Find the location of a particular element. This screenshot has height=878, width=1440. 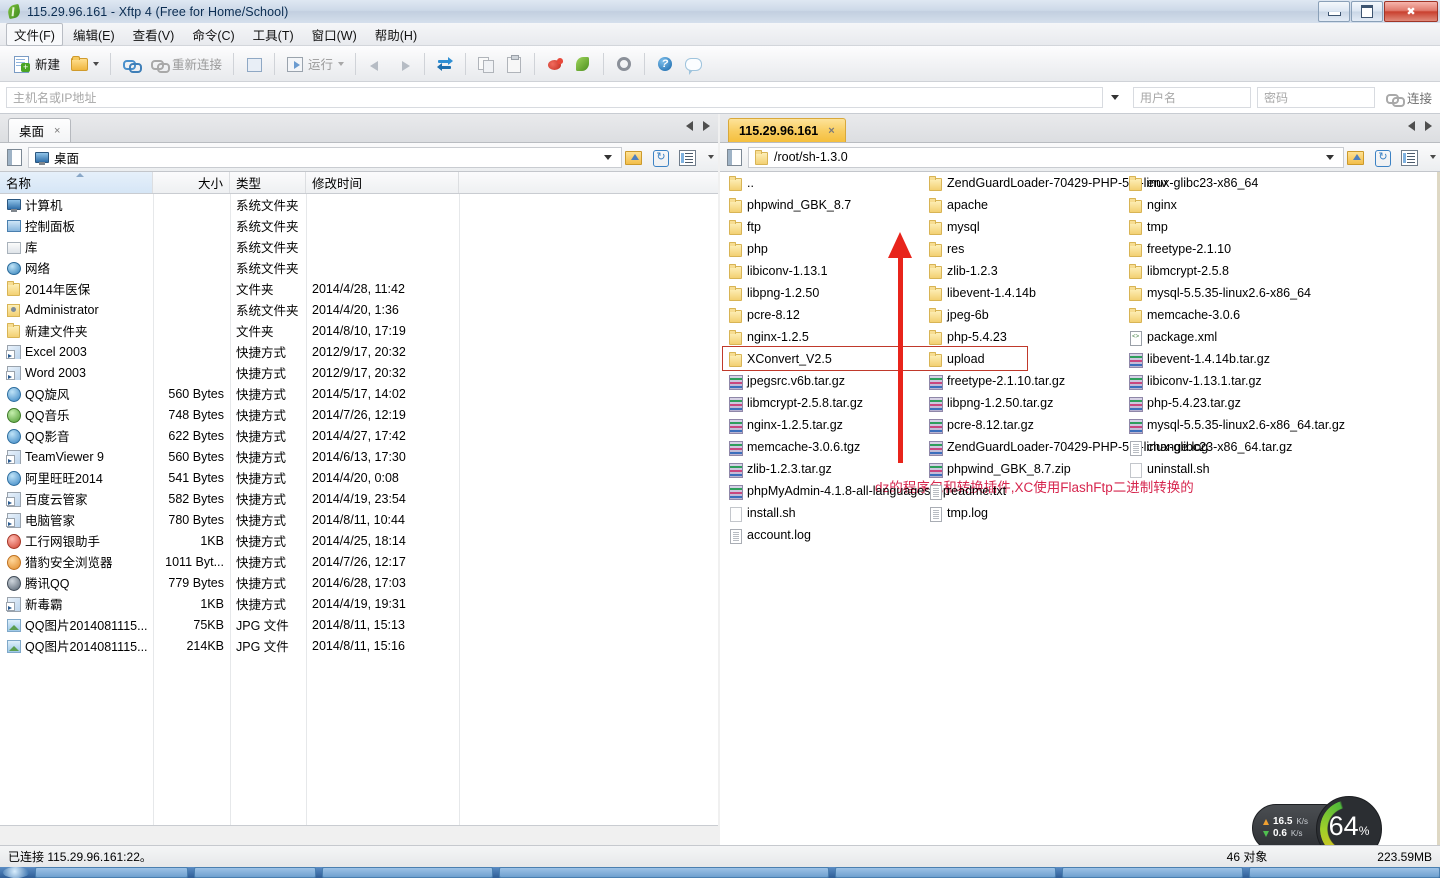

list-item: mysql-5.5.35-linux2.6-x86_64.tar.gz is located at coordinates (1236, 425).